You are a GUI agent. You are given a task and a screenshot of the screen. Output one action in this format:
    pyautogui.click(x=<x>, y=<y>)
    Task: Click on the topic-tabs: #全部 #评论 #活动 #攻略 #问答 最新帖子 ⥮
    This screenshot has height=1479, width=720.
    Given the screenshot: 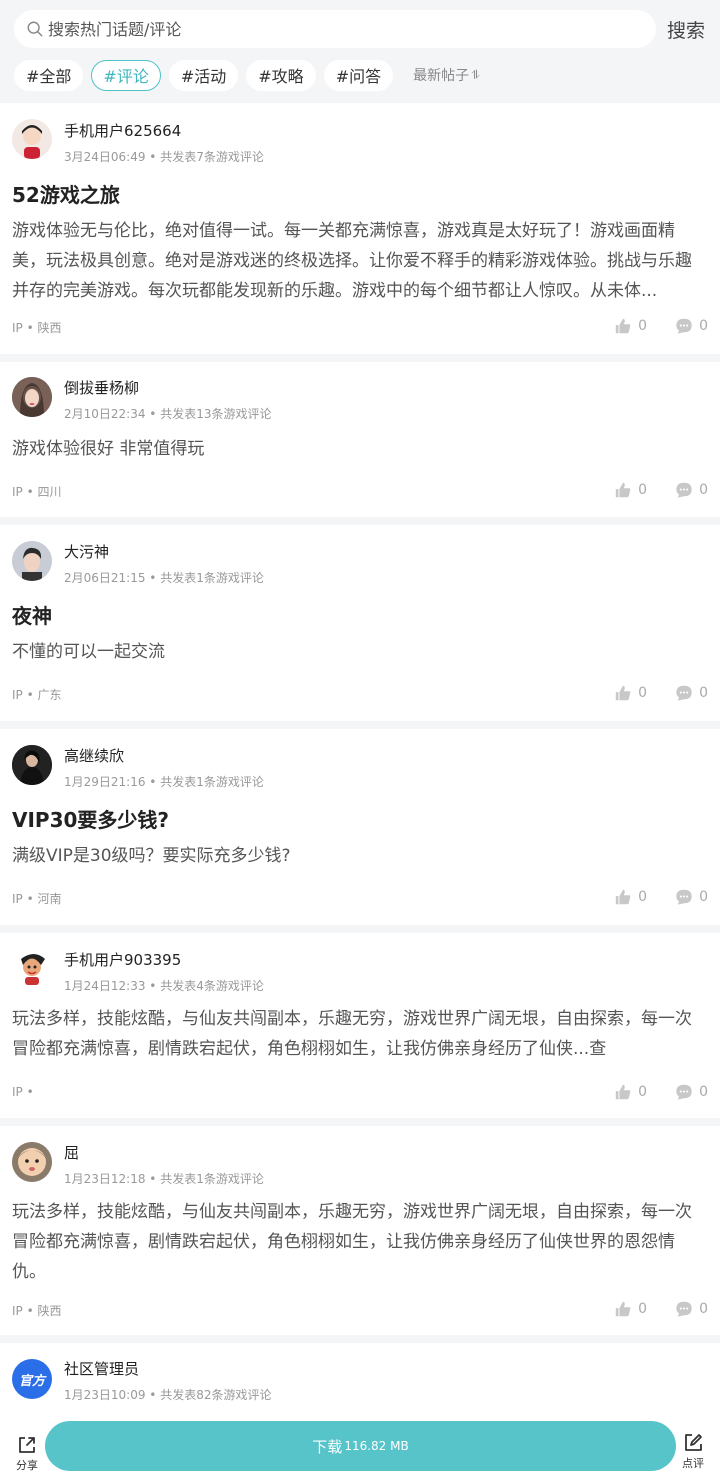 What is the action you would take?
    pyautogui.click(x=247, y=75)
    